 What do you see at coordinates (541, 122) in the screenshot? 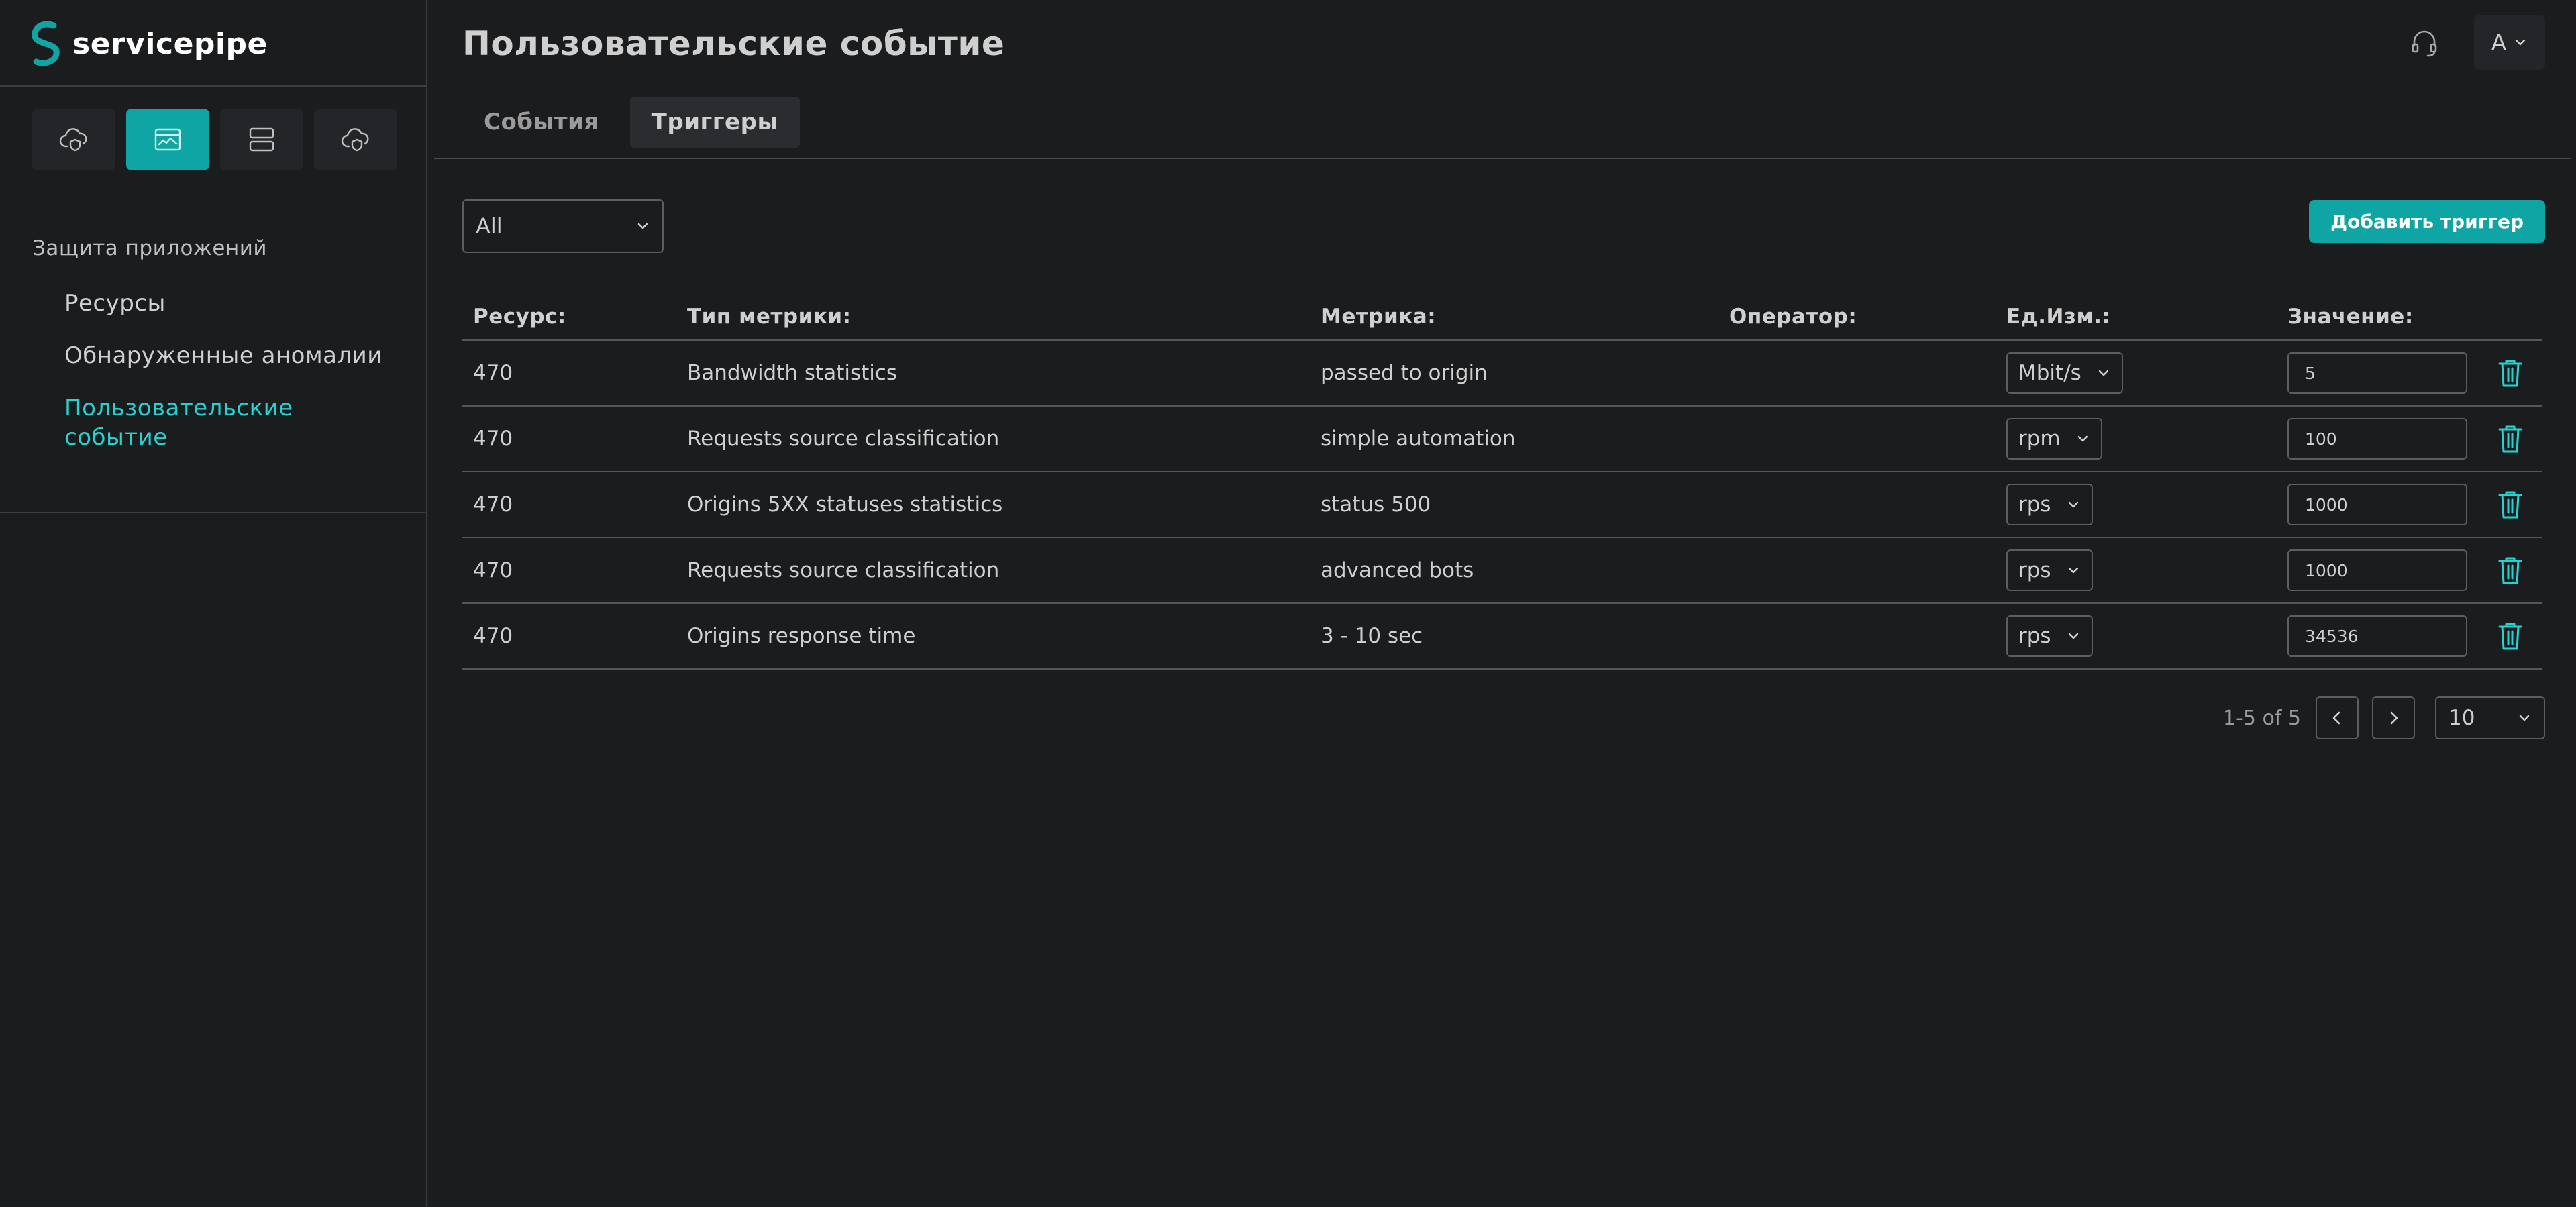
I see `tab-events: События` at bounding box center [541, 122].